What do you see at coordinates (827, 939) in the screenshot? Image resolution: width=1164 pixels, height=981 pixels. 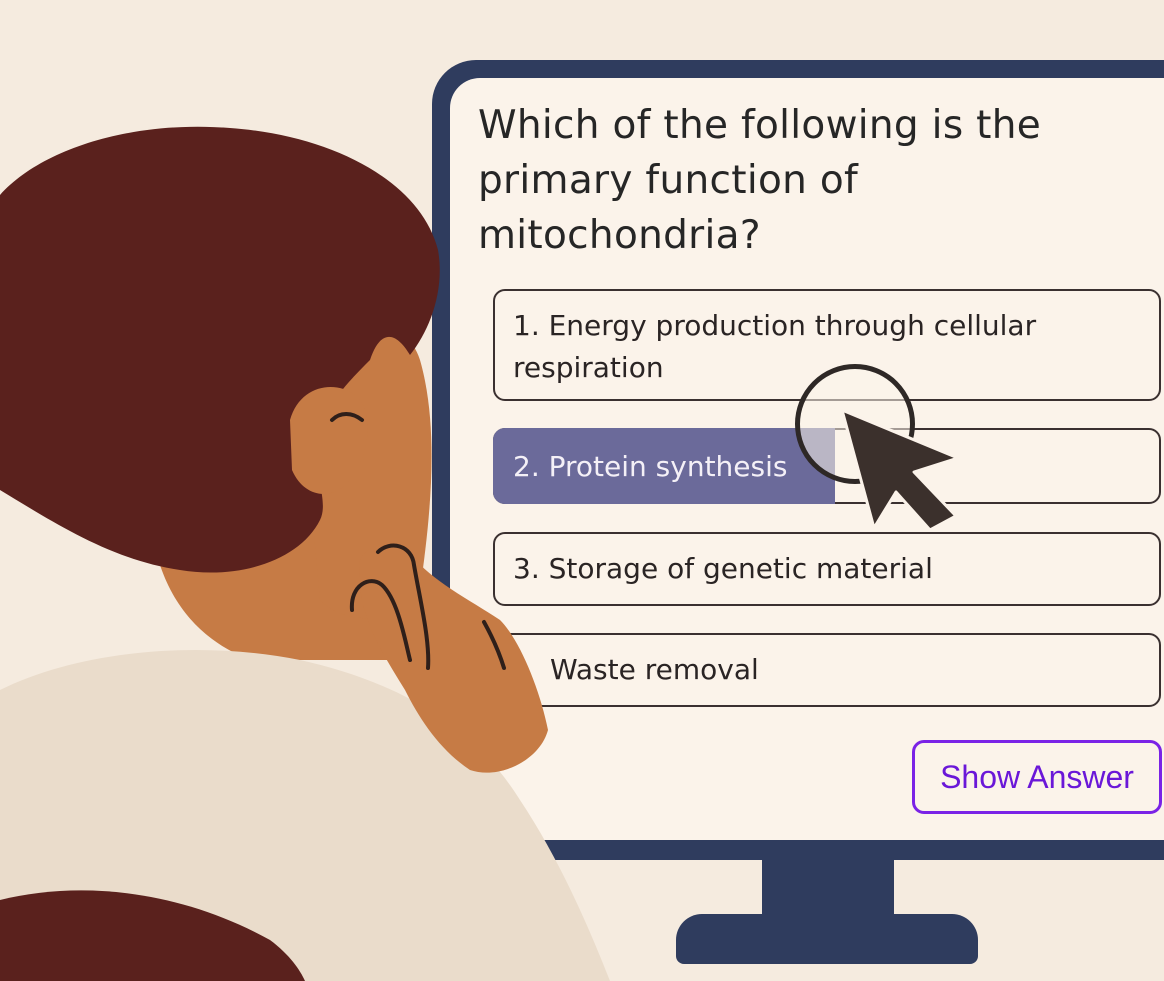 I see `monitor-base` at bounding box center [827, 939].